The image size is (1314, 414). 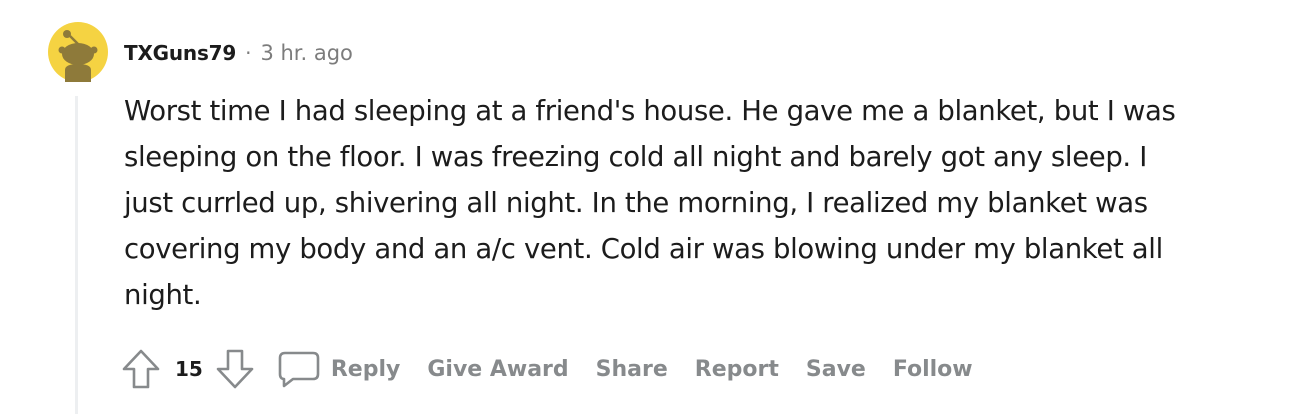 I want to click on upvote-arrow-icon, so click(x=141, y=369).